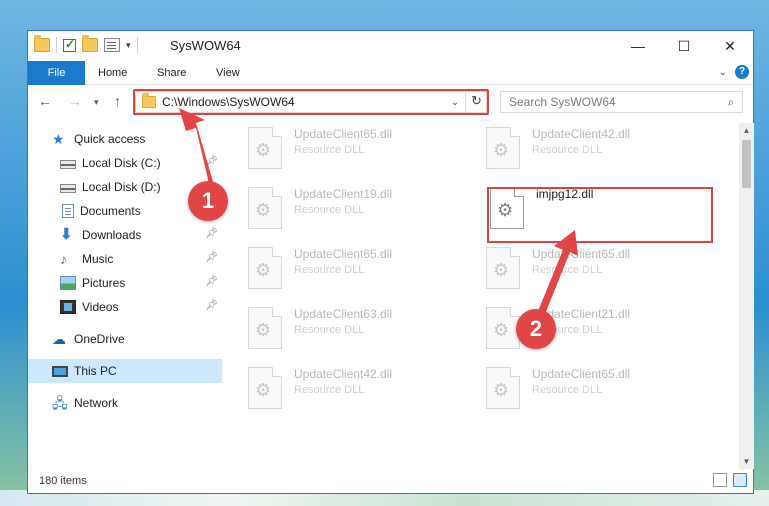 The image size is (769, 506). What do you see at coordinates (128, 45) in the screenshot?
I see `qat-dropdown-icon: ▾` at bounding box center [128, 45].